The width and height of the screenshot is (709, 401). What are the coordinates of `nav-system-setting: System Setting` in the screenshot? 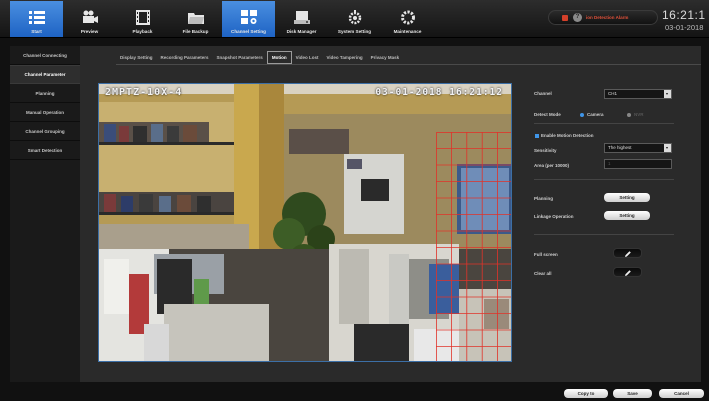 It's located at (354, 19).